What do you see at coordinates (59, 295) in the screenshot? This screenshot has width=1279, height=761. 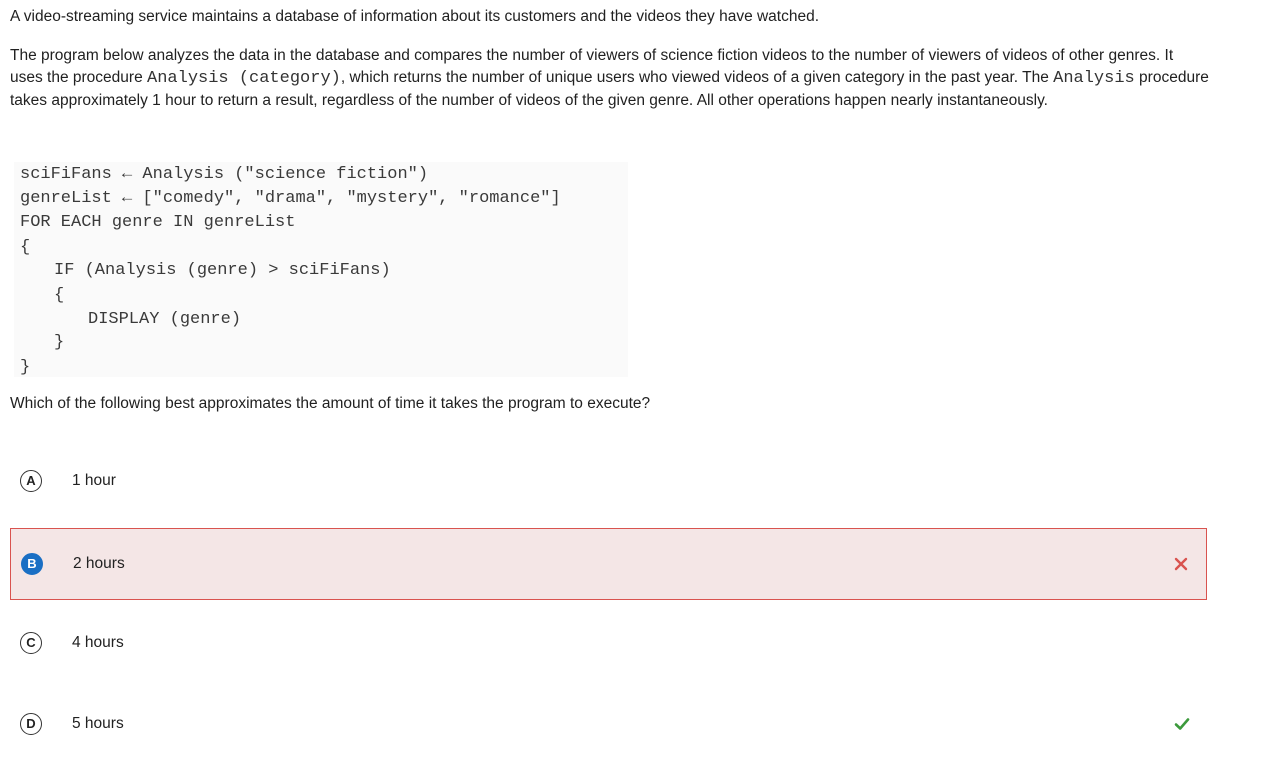 I see `code-line-6: {` at bounding box center [59, 295].